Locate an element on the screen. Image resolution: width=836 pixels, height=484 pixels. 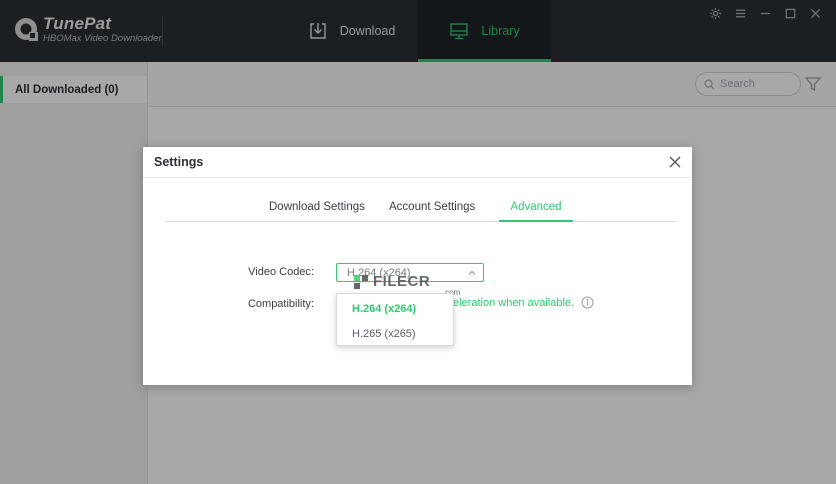
codec-option-h265: H.265 (x265) is located at coordinates (384, 334).